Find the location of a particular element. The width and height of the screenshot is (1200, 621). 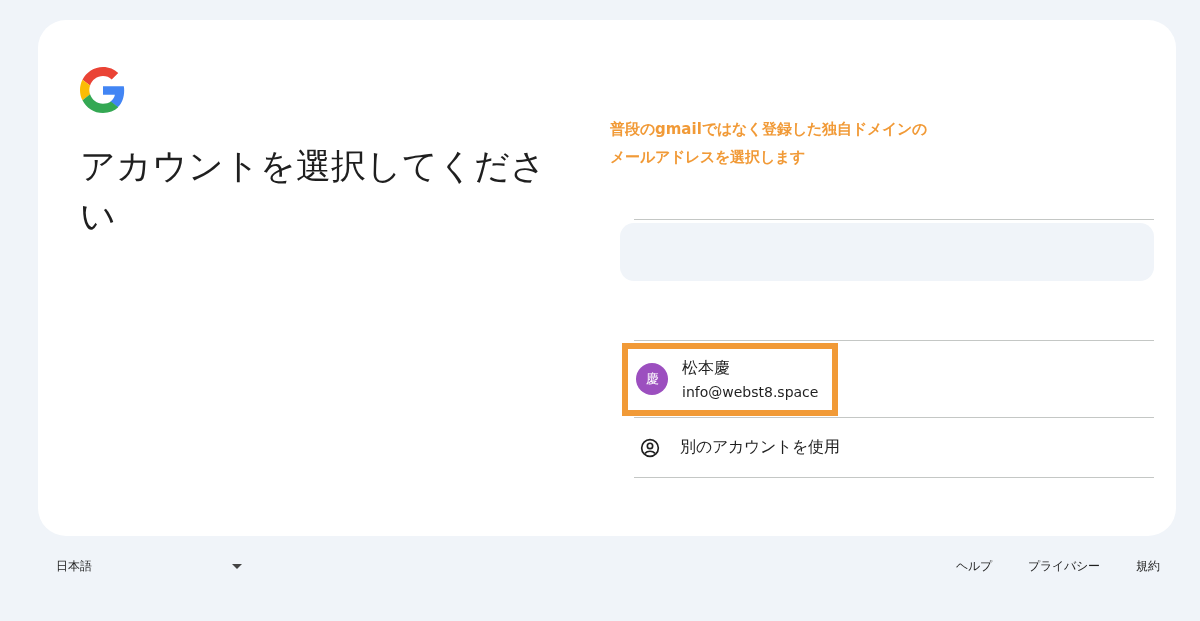

account-circle-icon is located at coordinates (650, 447).